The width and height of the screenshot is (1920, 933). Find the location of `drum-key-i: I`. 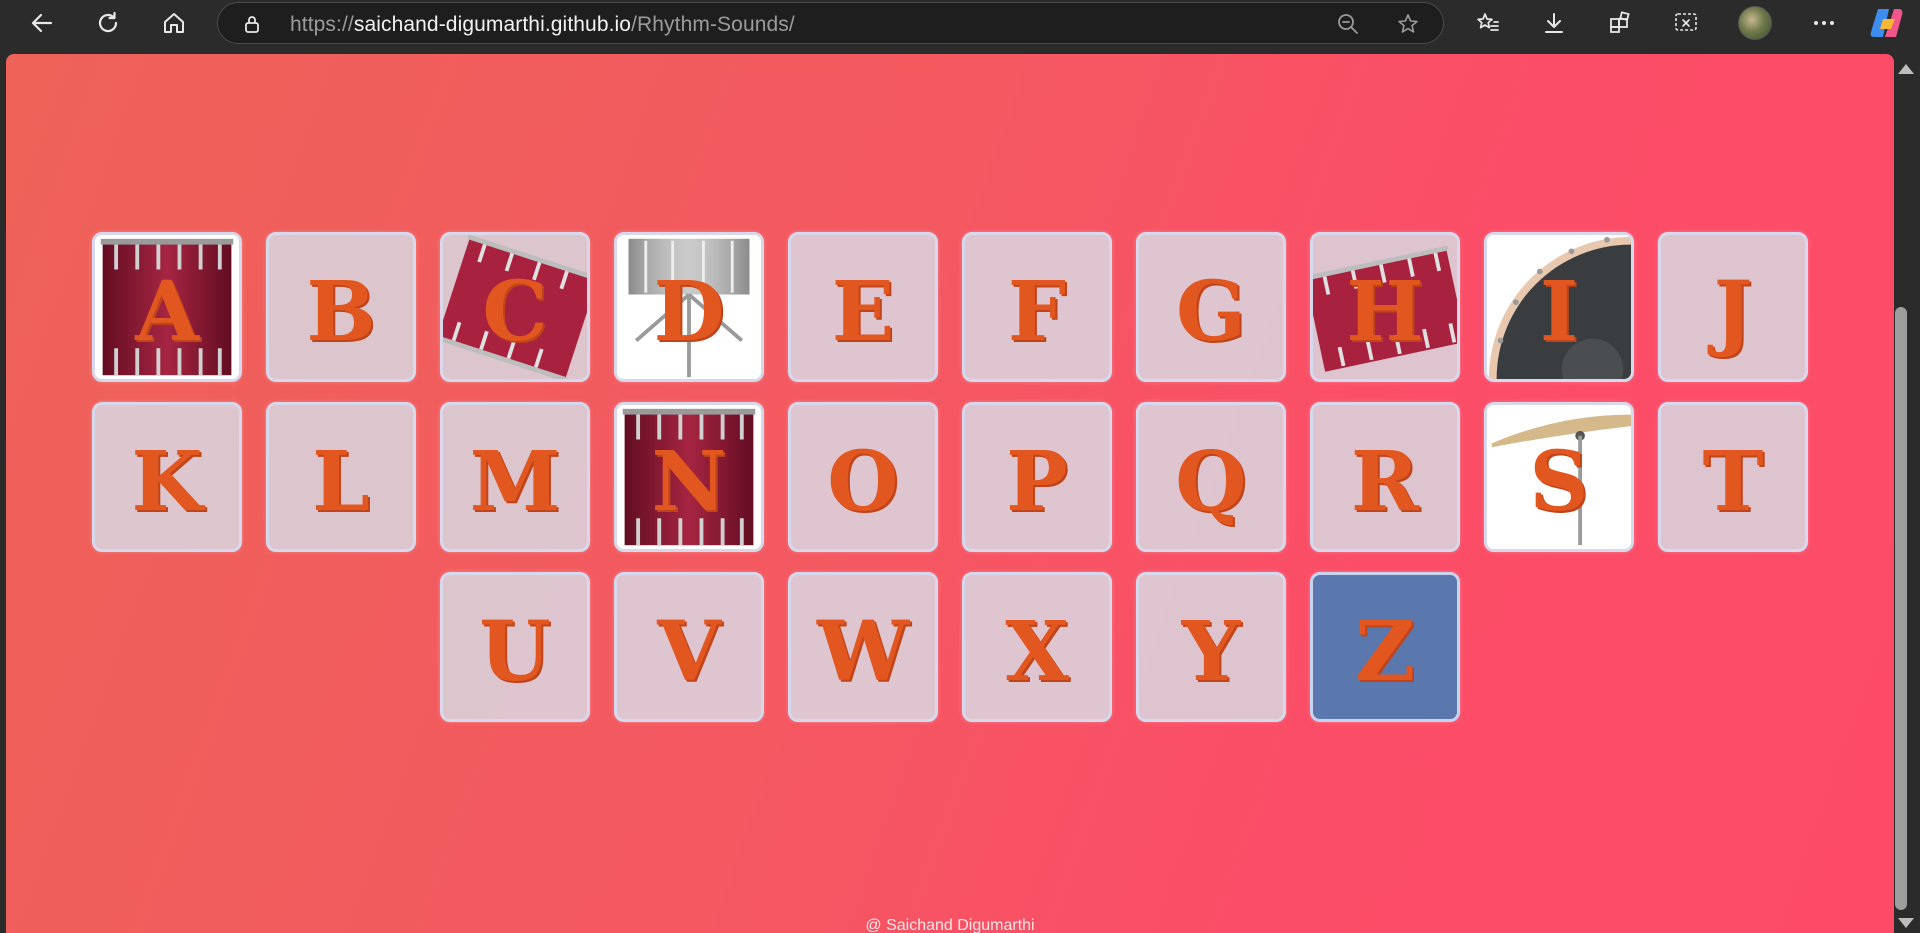

drum-key-i: I is located at coordinates (1559, 307).